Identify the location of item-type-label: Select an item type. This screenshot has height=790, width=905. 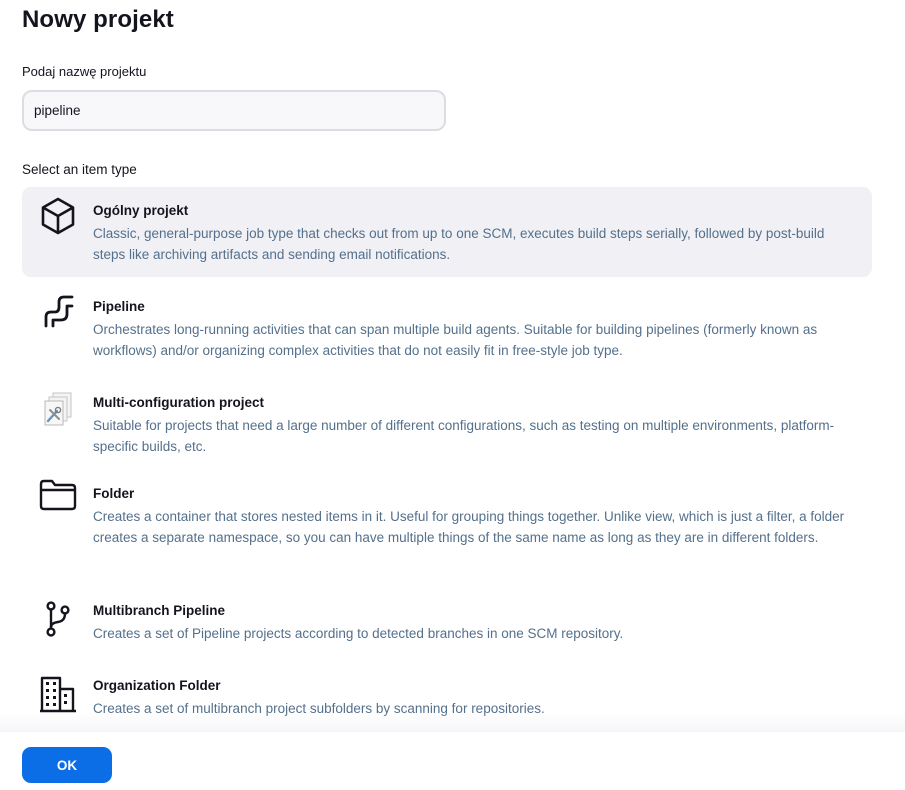
(79, 169).